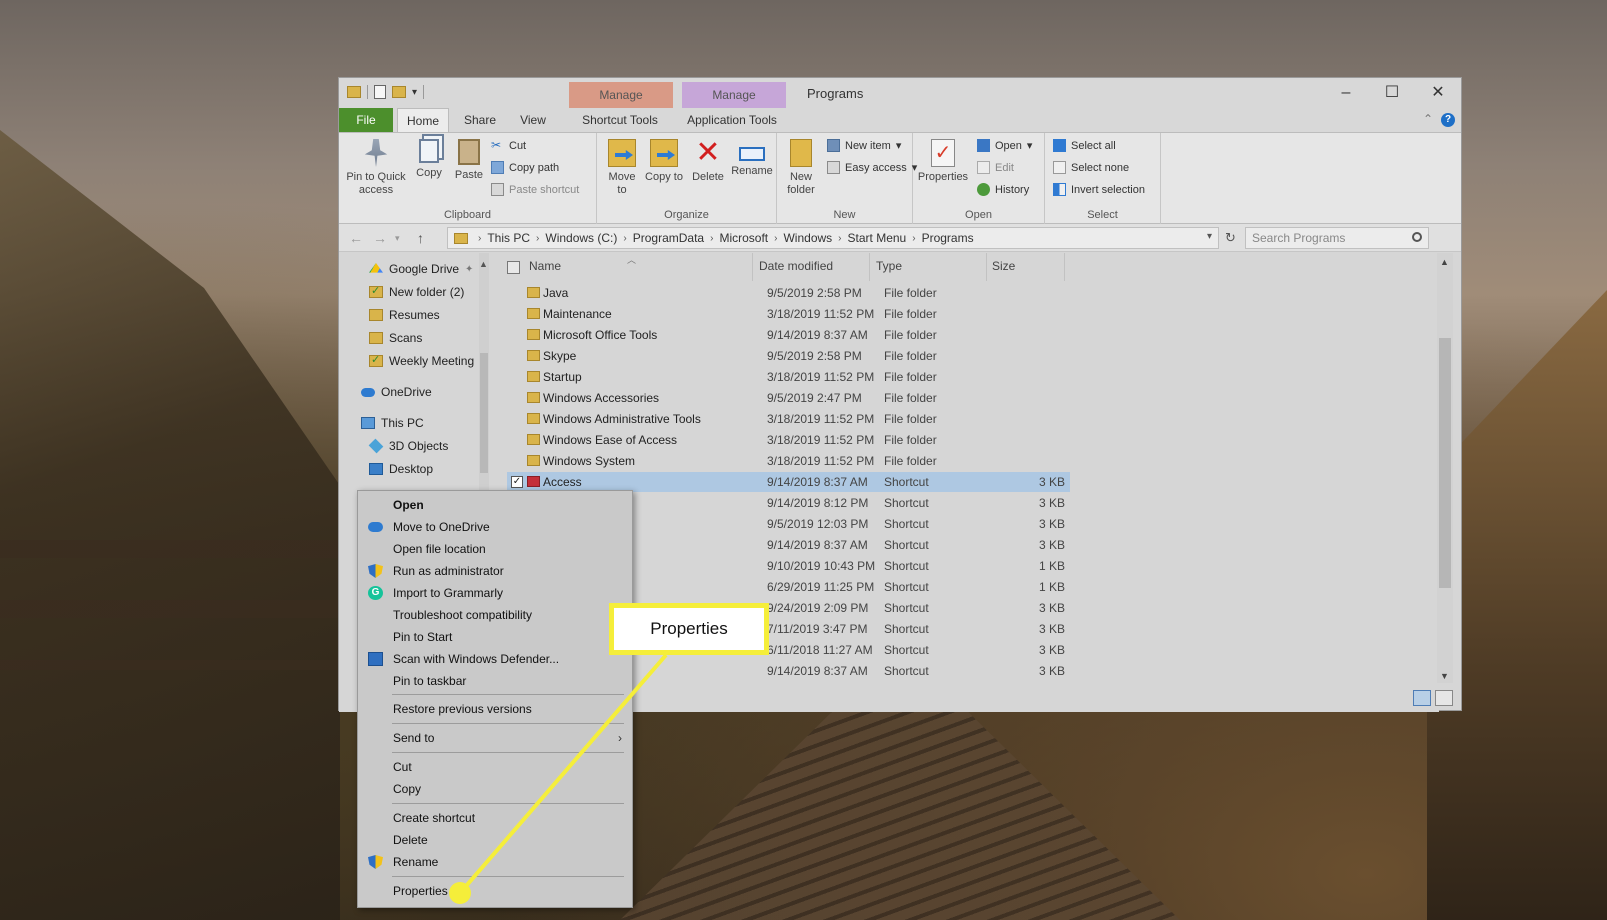 Image resolution: width=1607 pixels, height=920 pixels. What do you see at coordinates (408, 446) in the screenshot?
I see `nav-item-3d-objects: 3D Objects` at bounding box center [408, 446].